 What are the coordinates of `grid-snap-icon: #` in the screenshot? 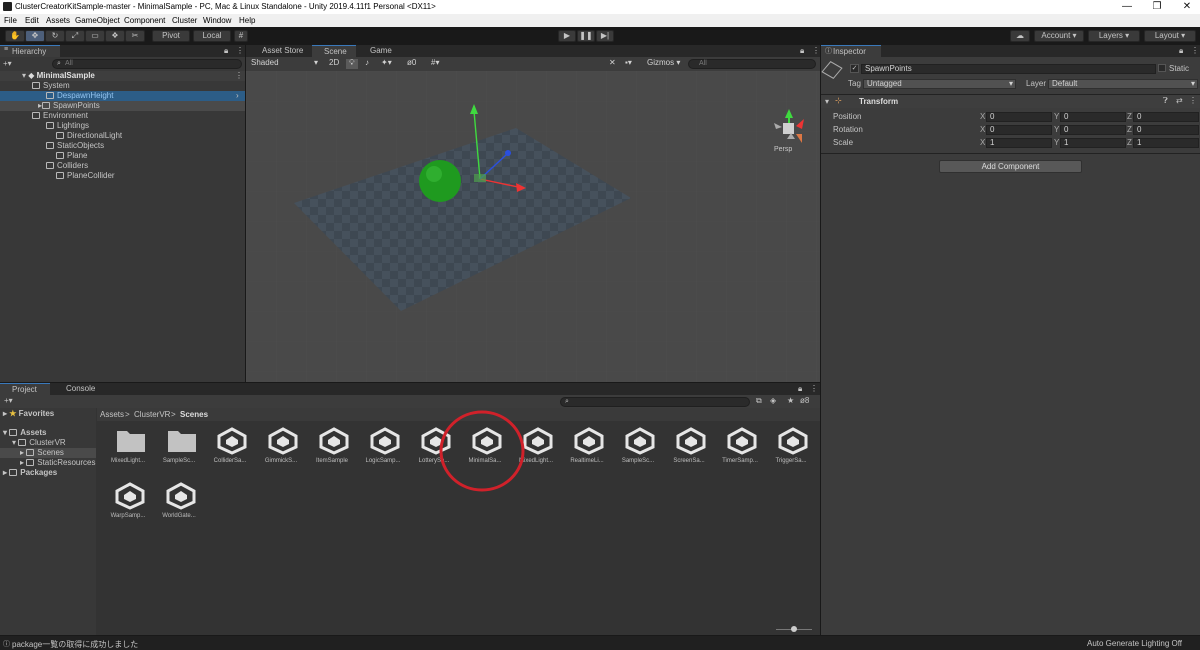 It's located at (241, 36).